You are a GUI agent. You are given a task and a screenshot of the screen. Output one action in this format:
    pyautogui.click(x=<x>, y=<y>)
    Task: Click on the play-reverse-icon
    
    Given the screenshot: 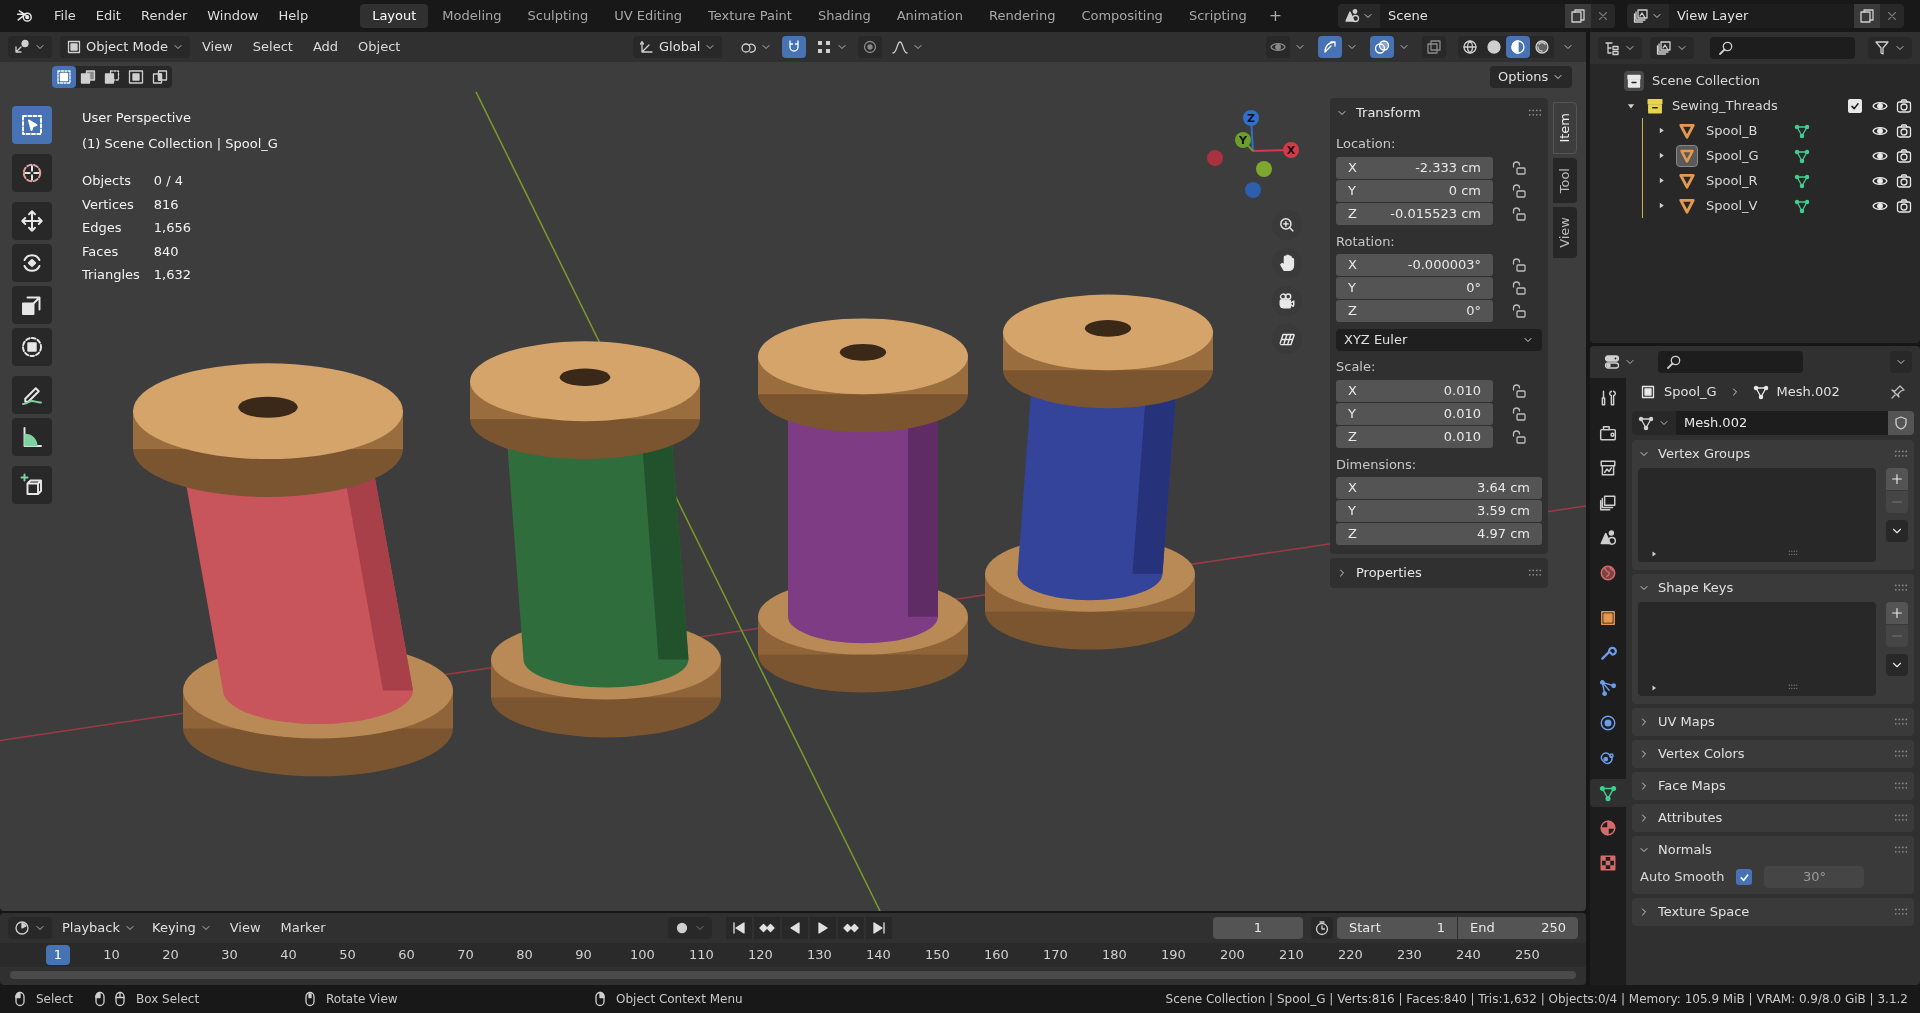 What is the action you would take?
    pyautogui.click(x=795, y=928)
    